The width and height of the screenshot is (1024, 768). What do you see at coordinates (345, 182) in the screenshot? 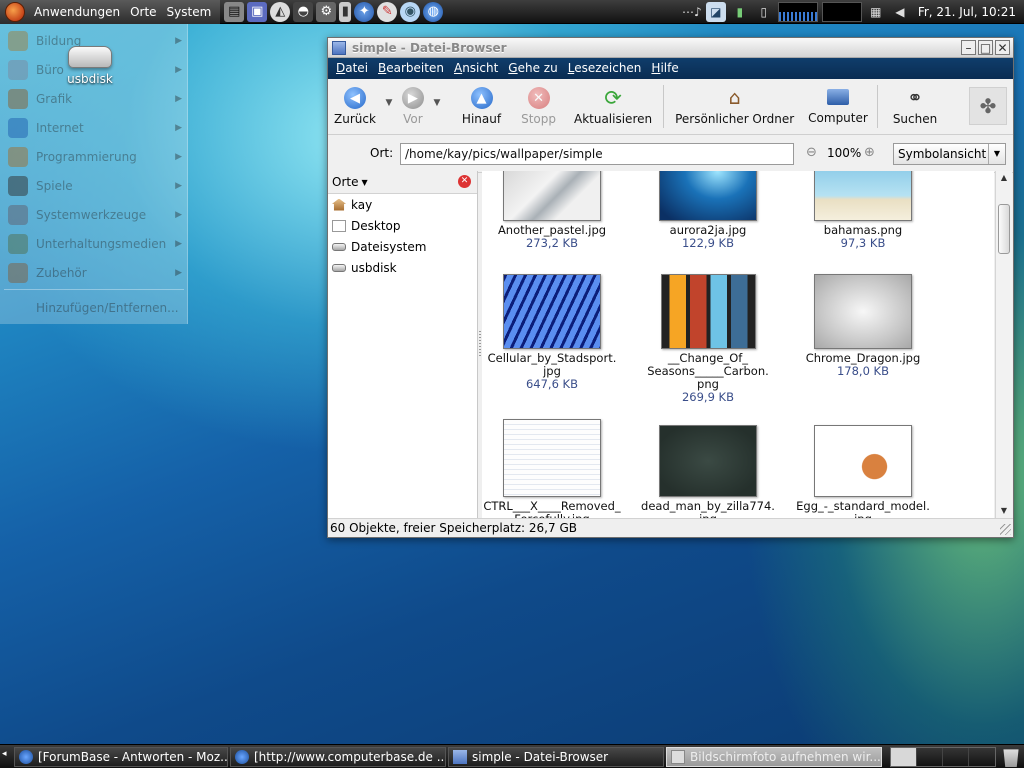
I see `sidebar-type-select: Orte` at bounding box center [345, 182].